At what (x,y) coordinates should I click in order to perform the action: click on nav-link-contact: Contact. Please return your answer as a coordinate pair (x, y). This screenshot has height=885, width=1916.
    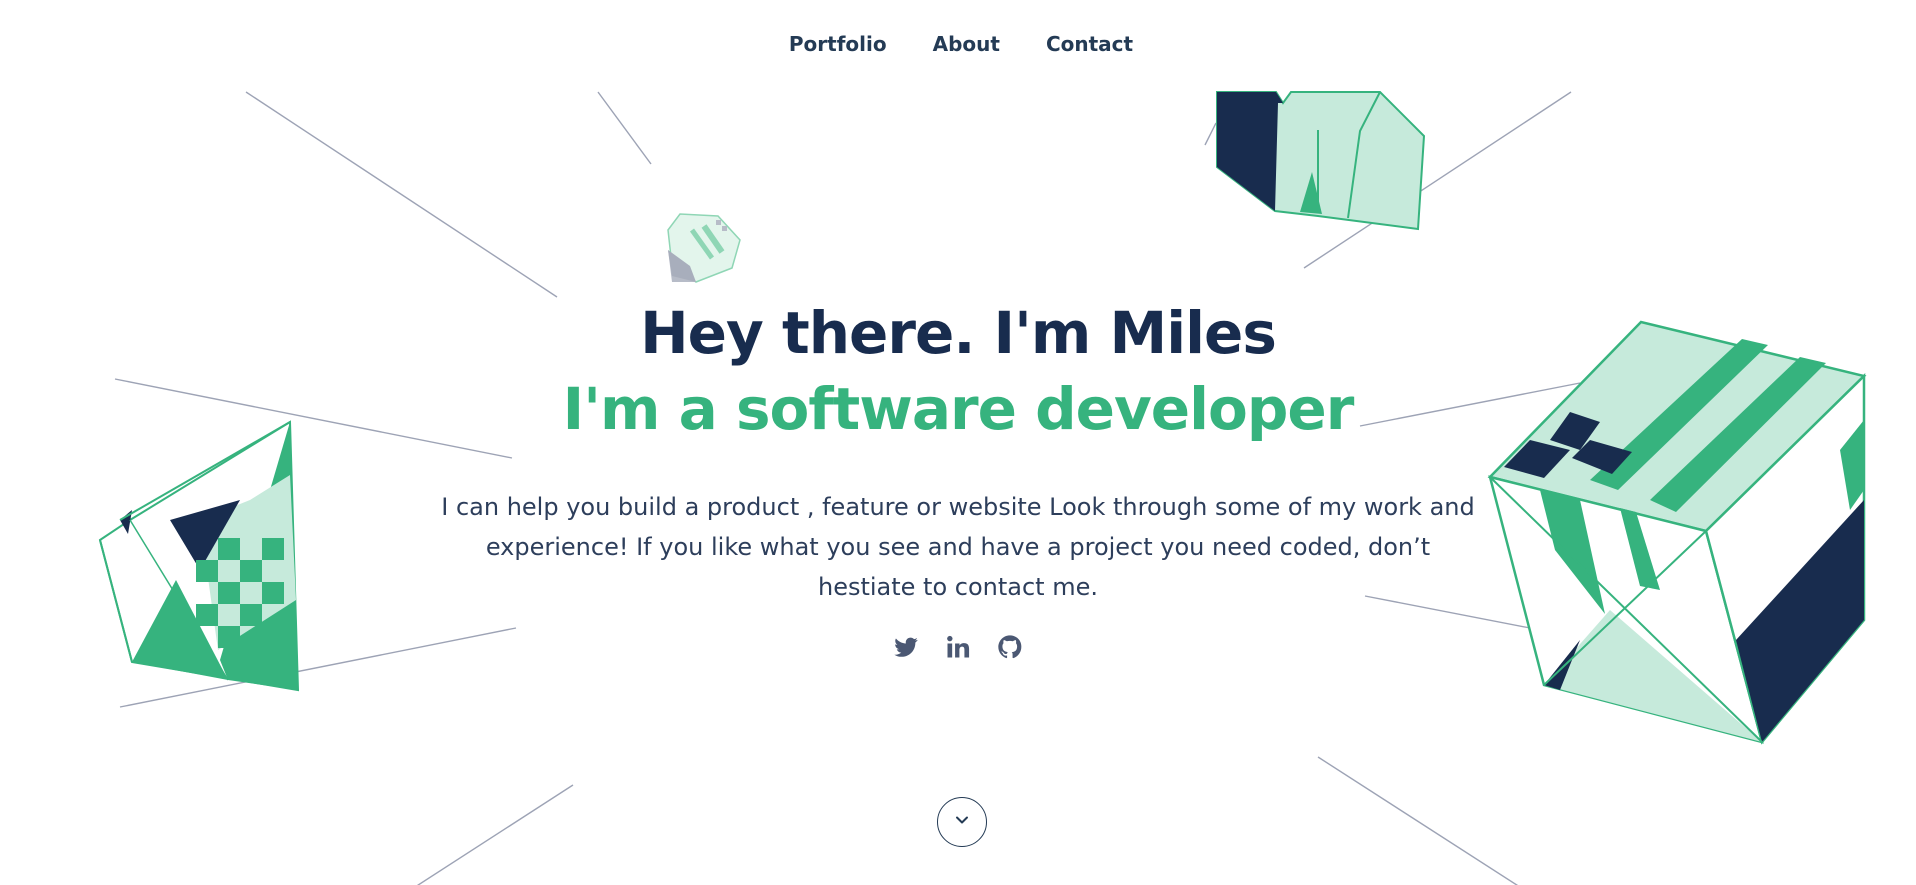
    Looking at the image, I should click on (1089, 44).